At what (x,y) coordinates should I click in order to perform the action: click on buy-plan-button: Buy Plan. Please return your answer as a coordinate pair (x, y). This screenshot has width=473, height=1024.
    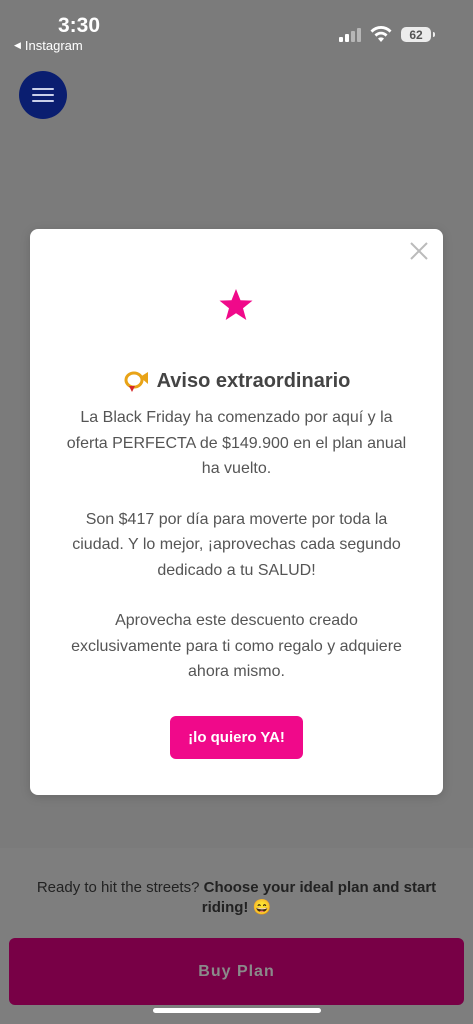
    Looking at the image, I should click on (236, 971).